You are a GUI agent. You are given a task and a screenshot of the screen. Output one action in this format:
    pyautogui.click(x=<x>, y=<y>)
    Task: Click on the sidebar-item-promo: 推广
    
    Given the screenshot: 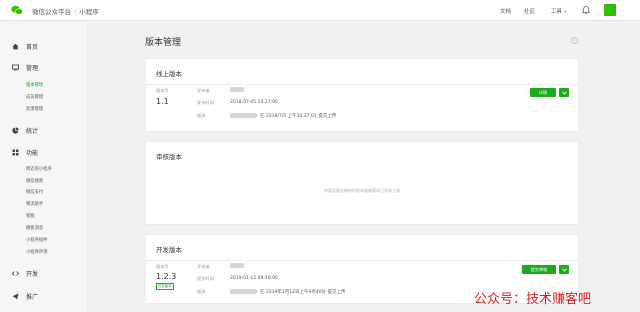 What is the action you would take?
    pyautogui.click(x=25, y=296)
    